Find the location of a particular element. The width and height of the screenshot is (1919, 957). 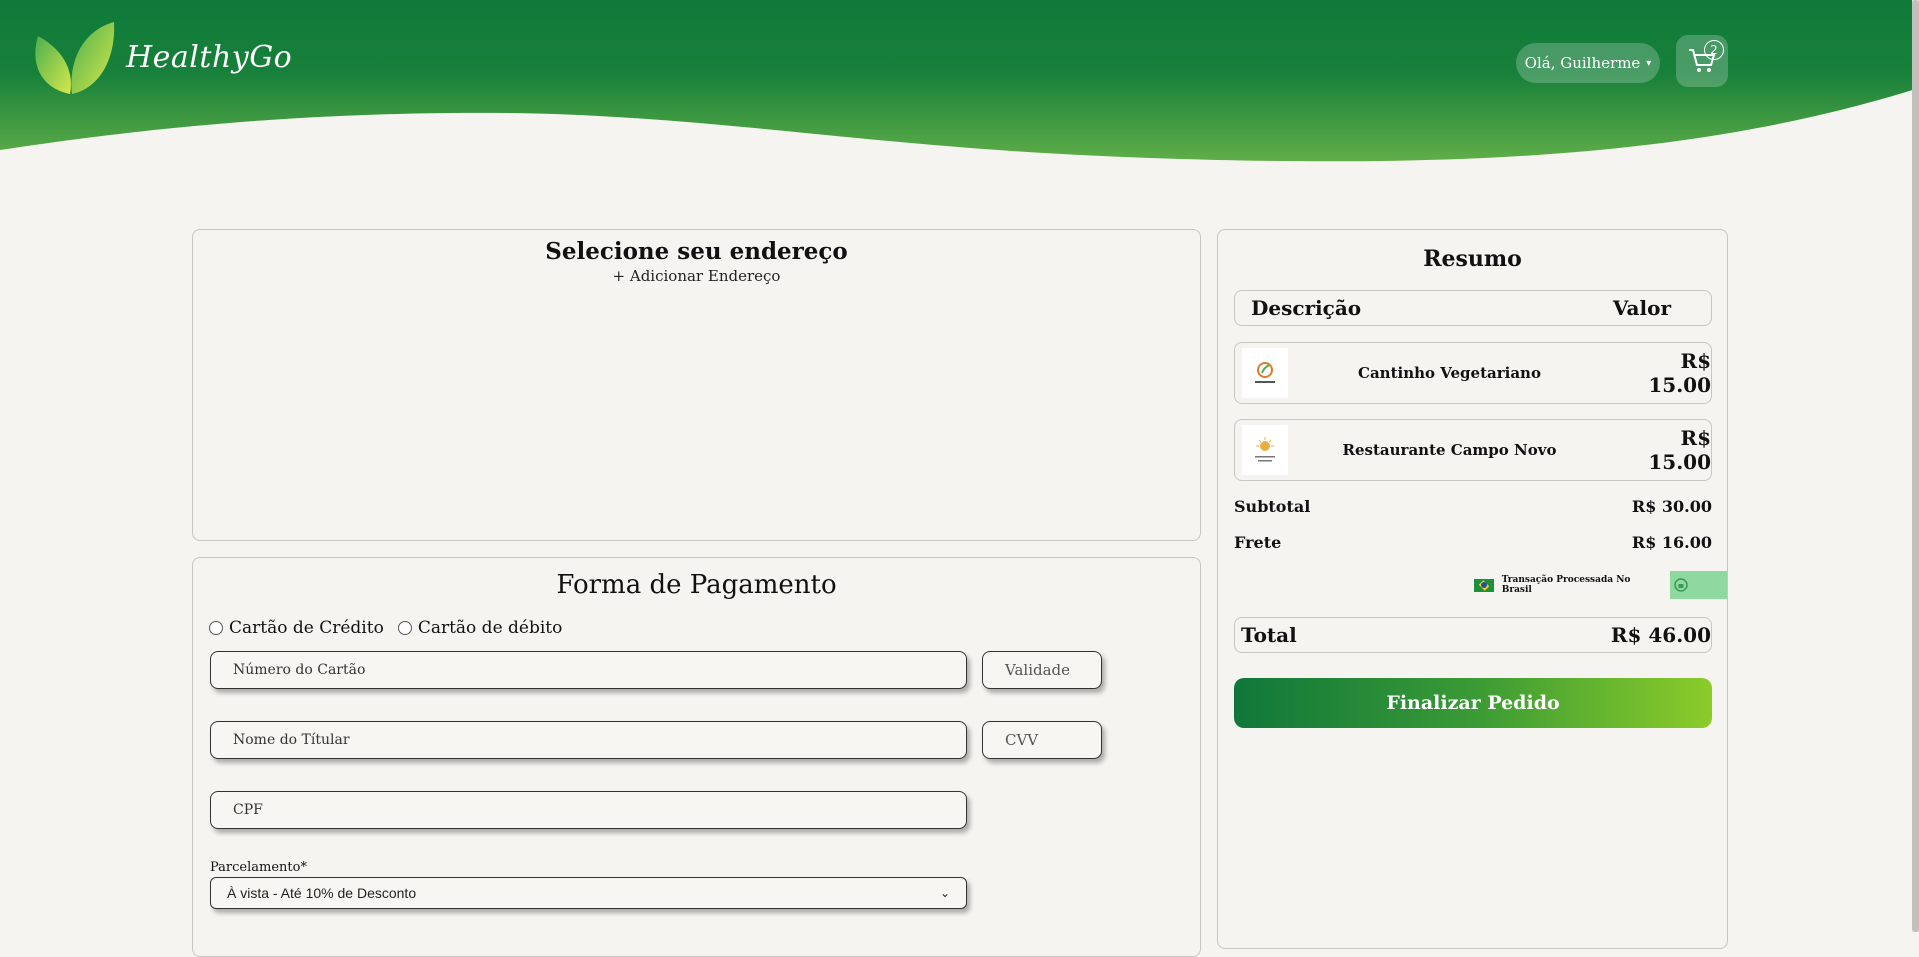

leaf-logo-icon is located at coordinates (75, 58).